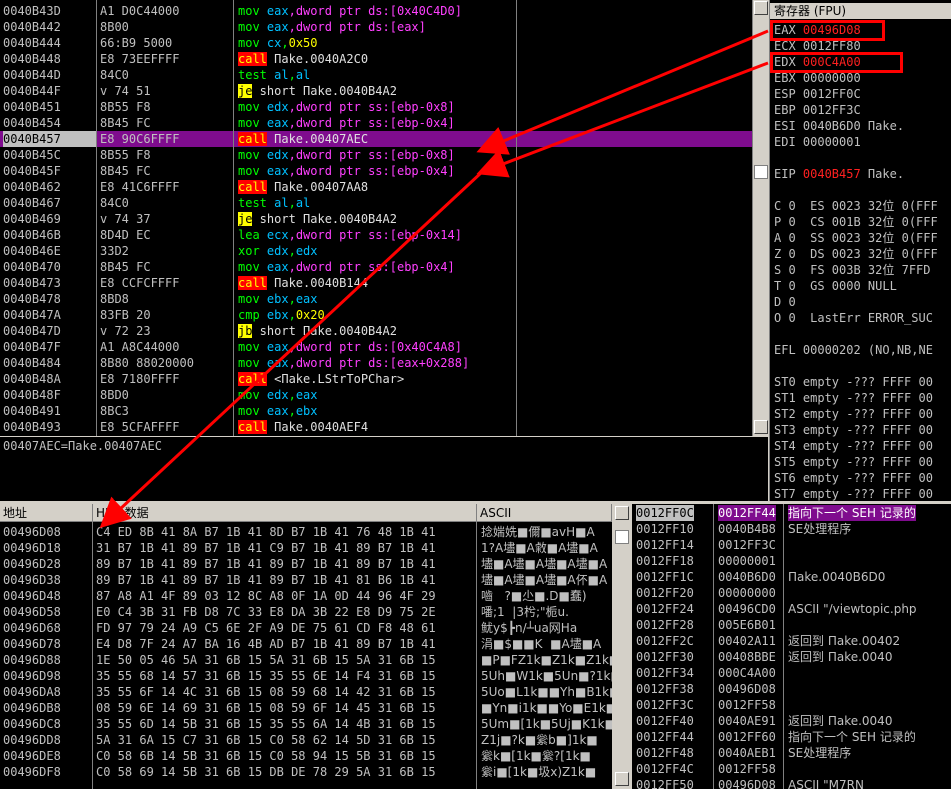  What do you see at coordinates (376, 203) in the screenshot?
I see `disasm-row: 0040B467 84C0 test al,al` at bounding box center [376, 203].